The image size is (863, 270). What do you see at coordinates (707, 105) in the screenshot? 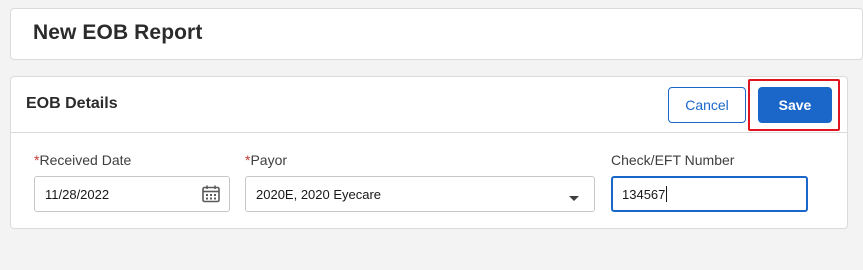
I see `cancel-button: Cancel` at bounding box center [707, 105].